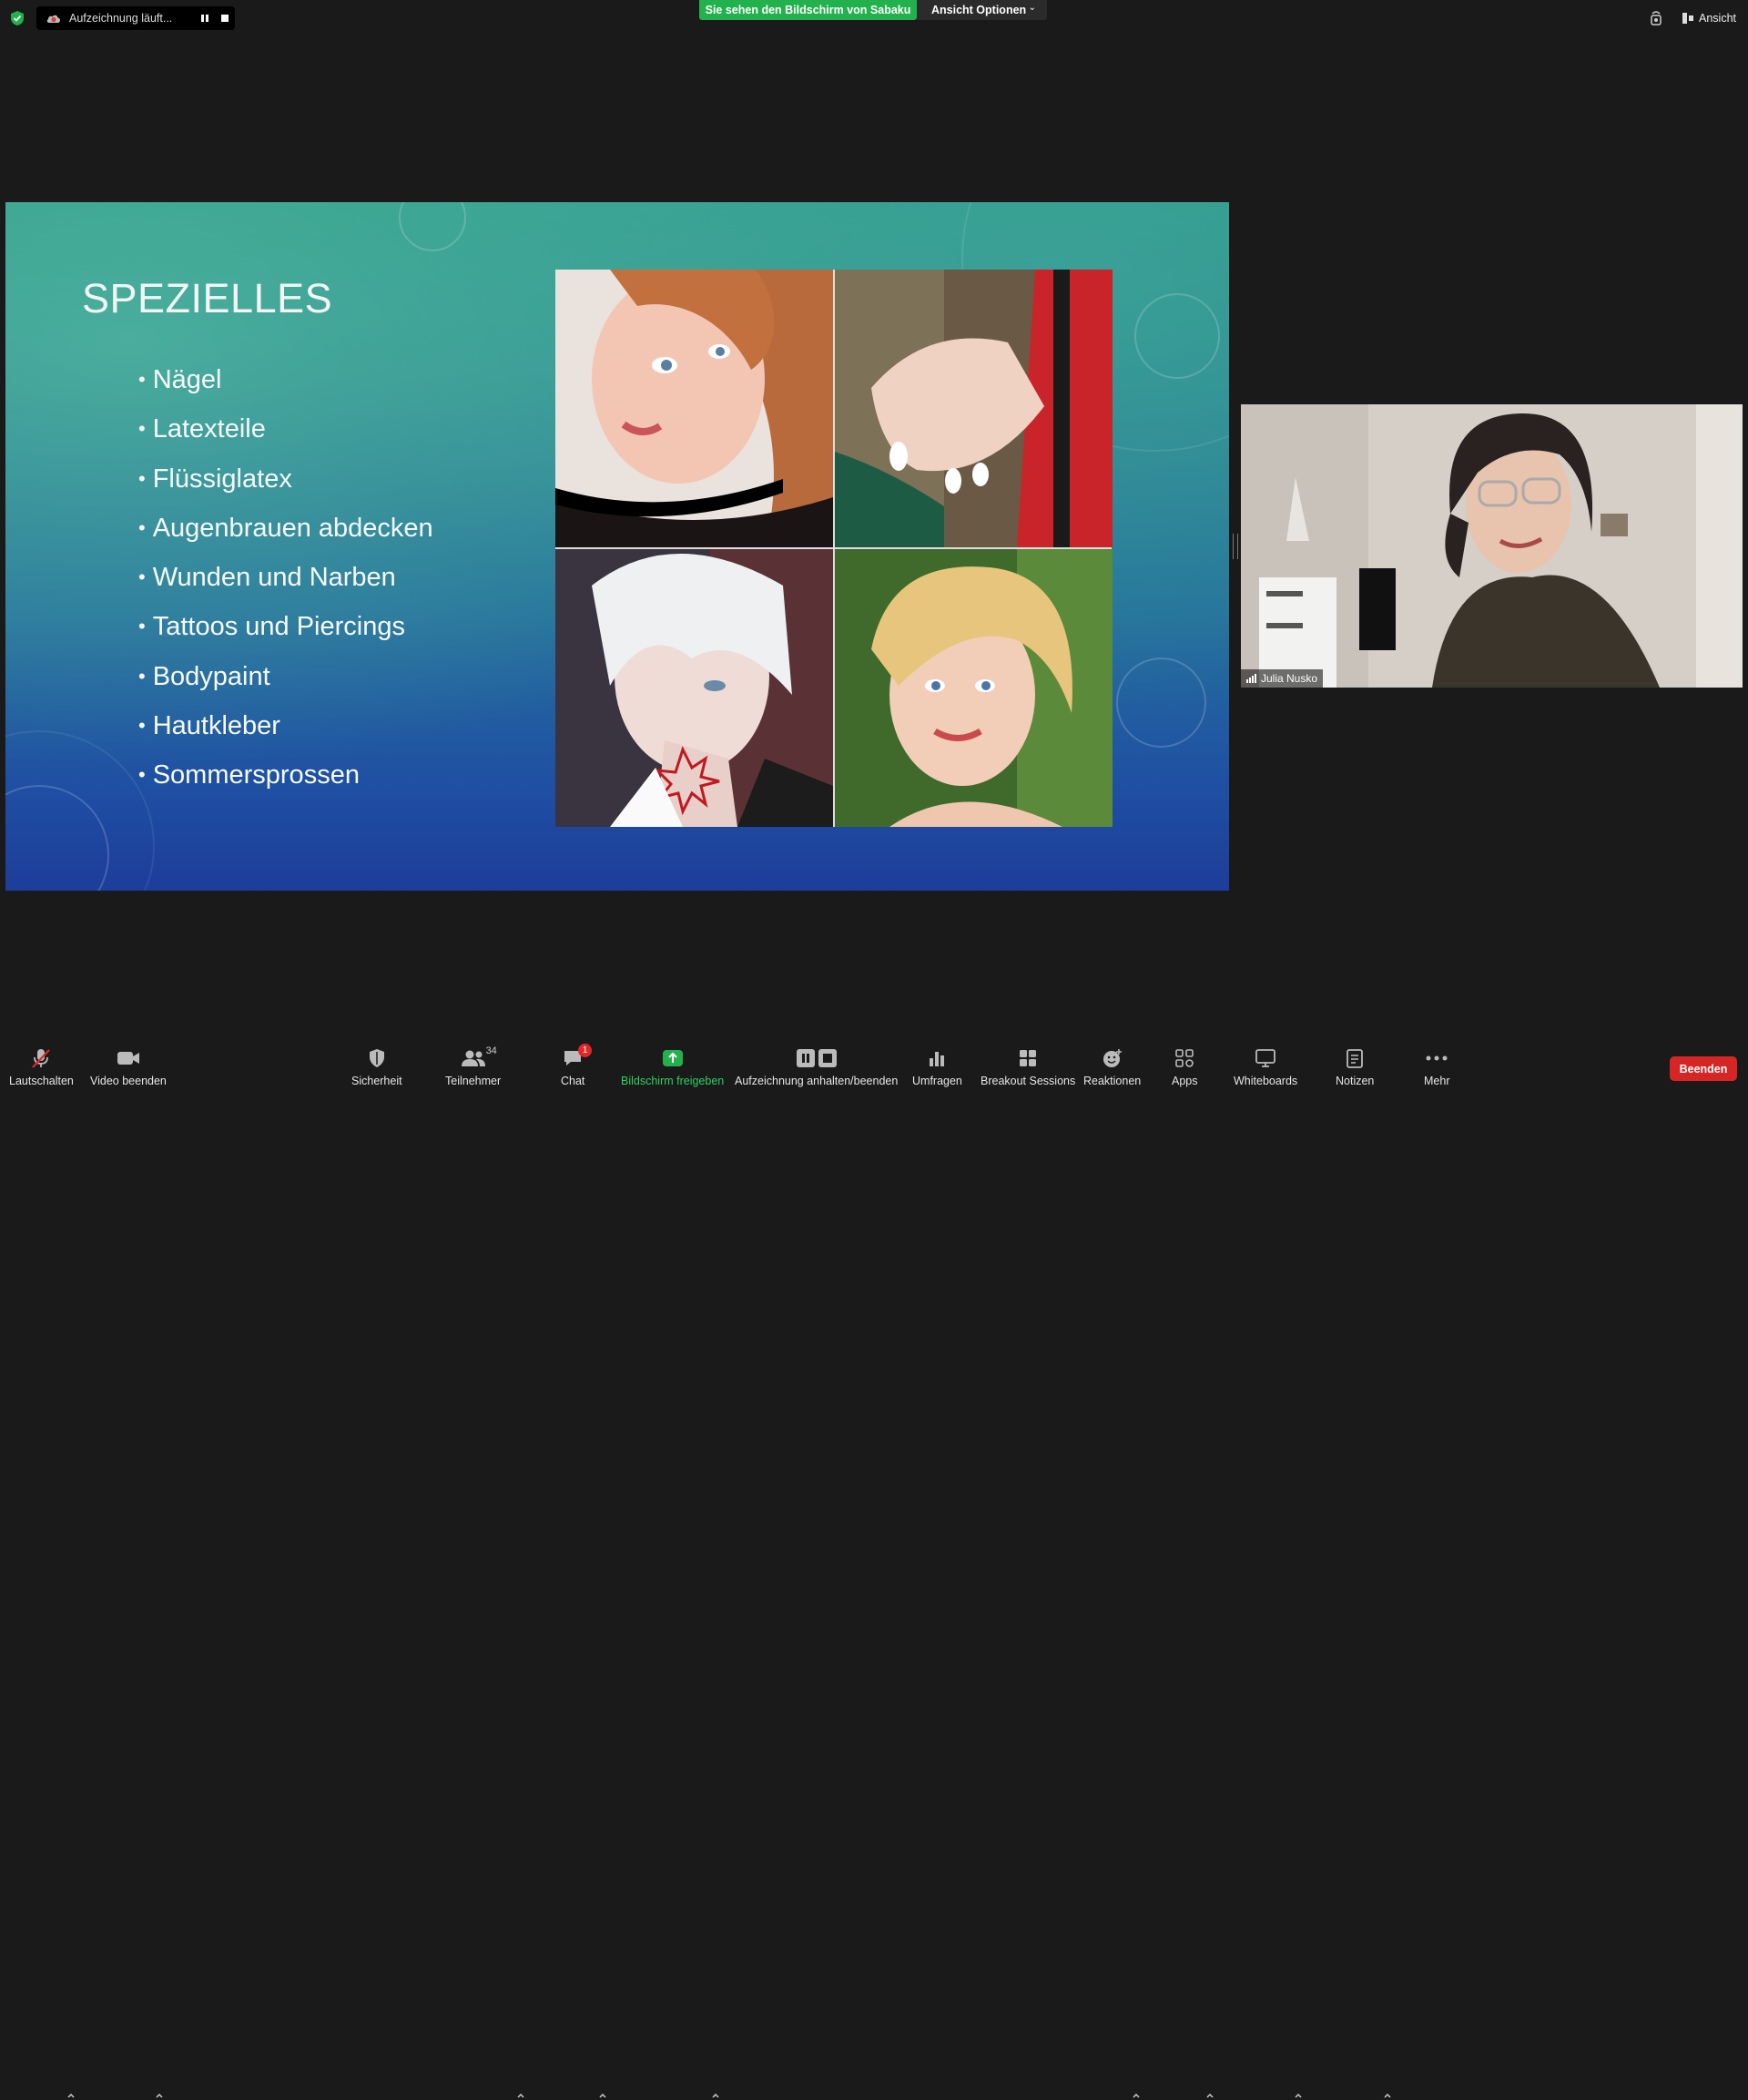  I want to click on notes-label: Notizen, so click(1355, 1081).